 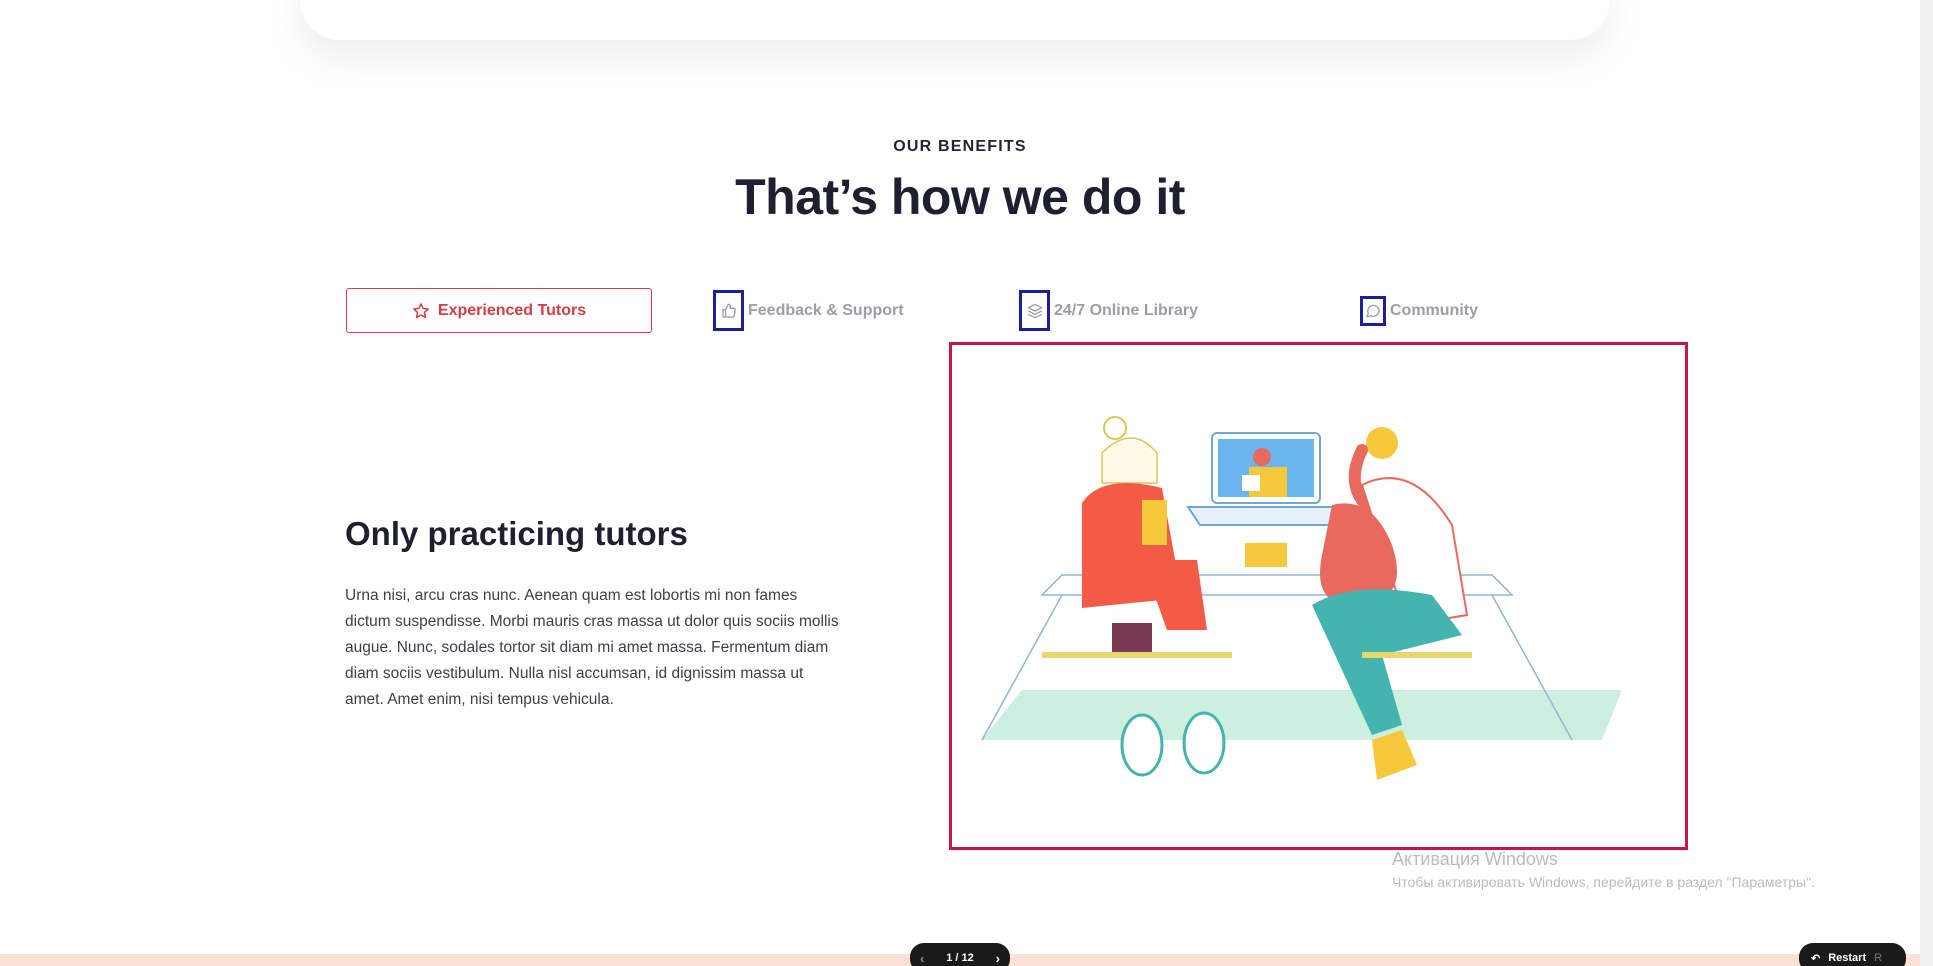 What do you see at coordinates (960, 146) in the screenshot?
I see `section-eyebrow: OUR BENEFITS` at bounding box center [960, 146].